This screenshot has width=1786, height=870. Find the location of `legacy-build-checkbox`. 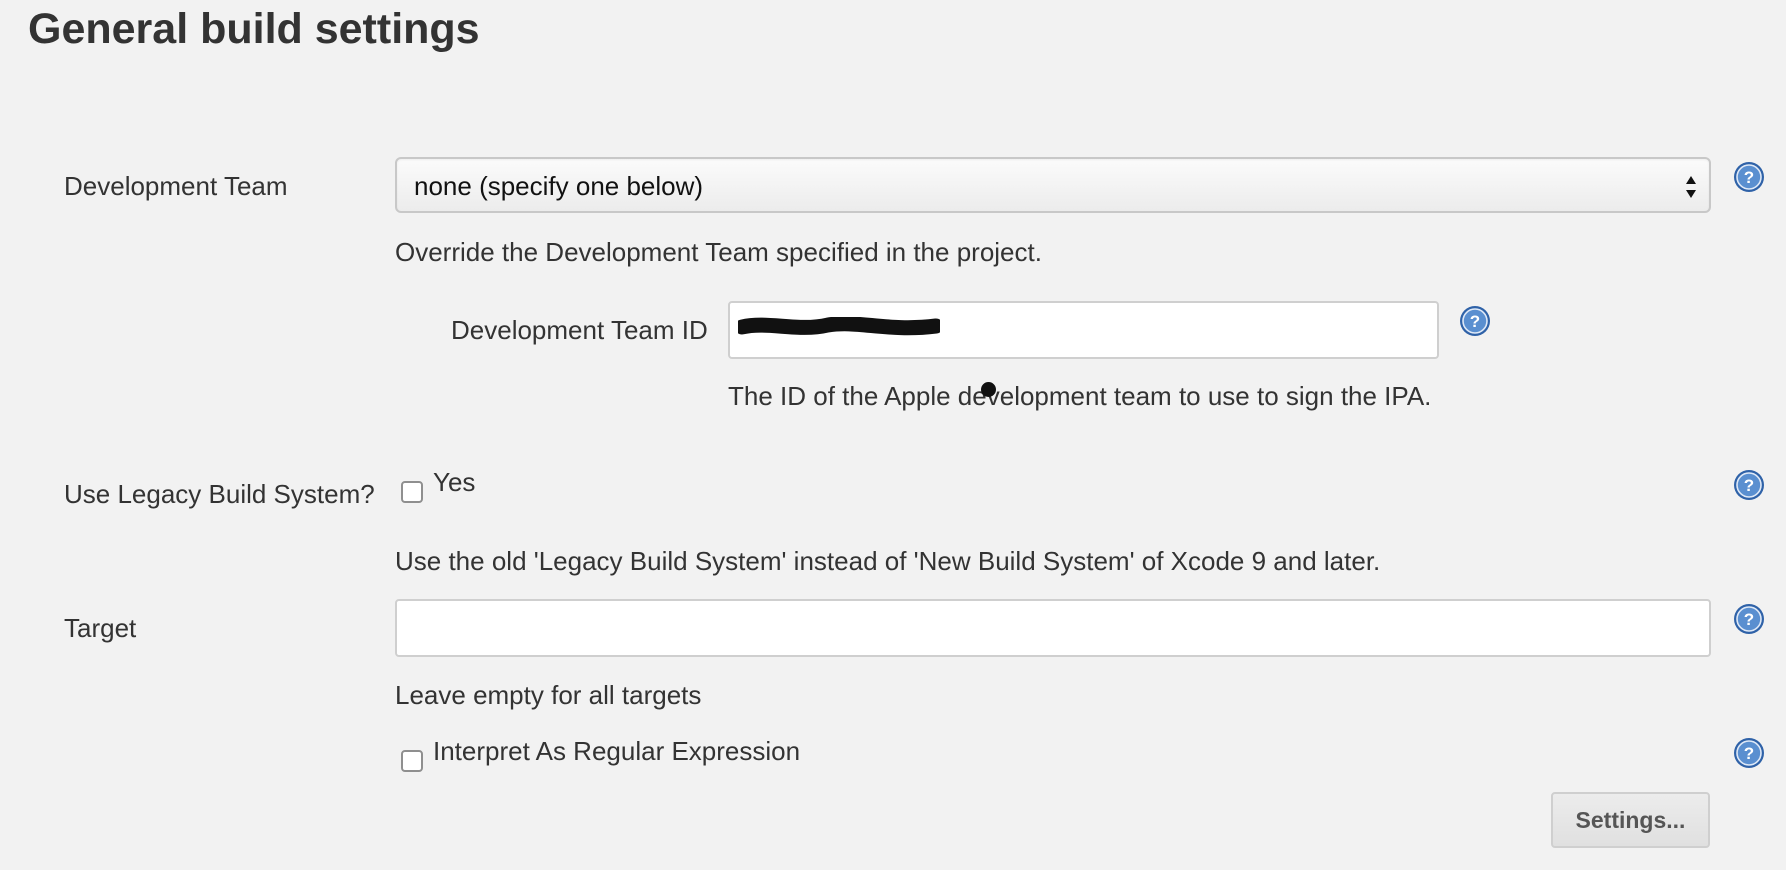

legacy-build-checkbox is located at coordinates (412, 492).